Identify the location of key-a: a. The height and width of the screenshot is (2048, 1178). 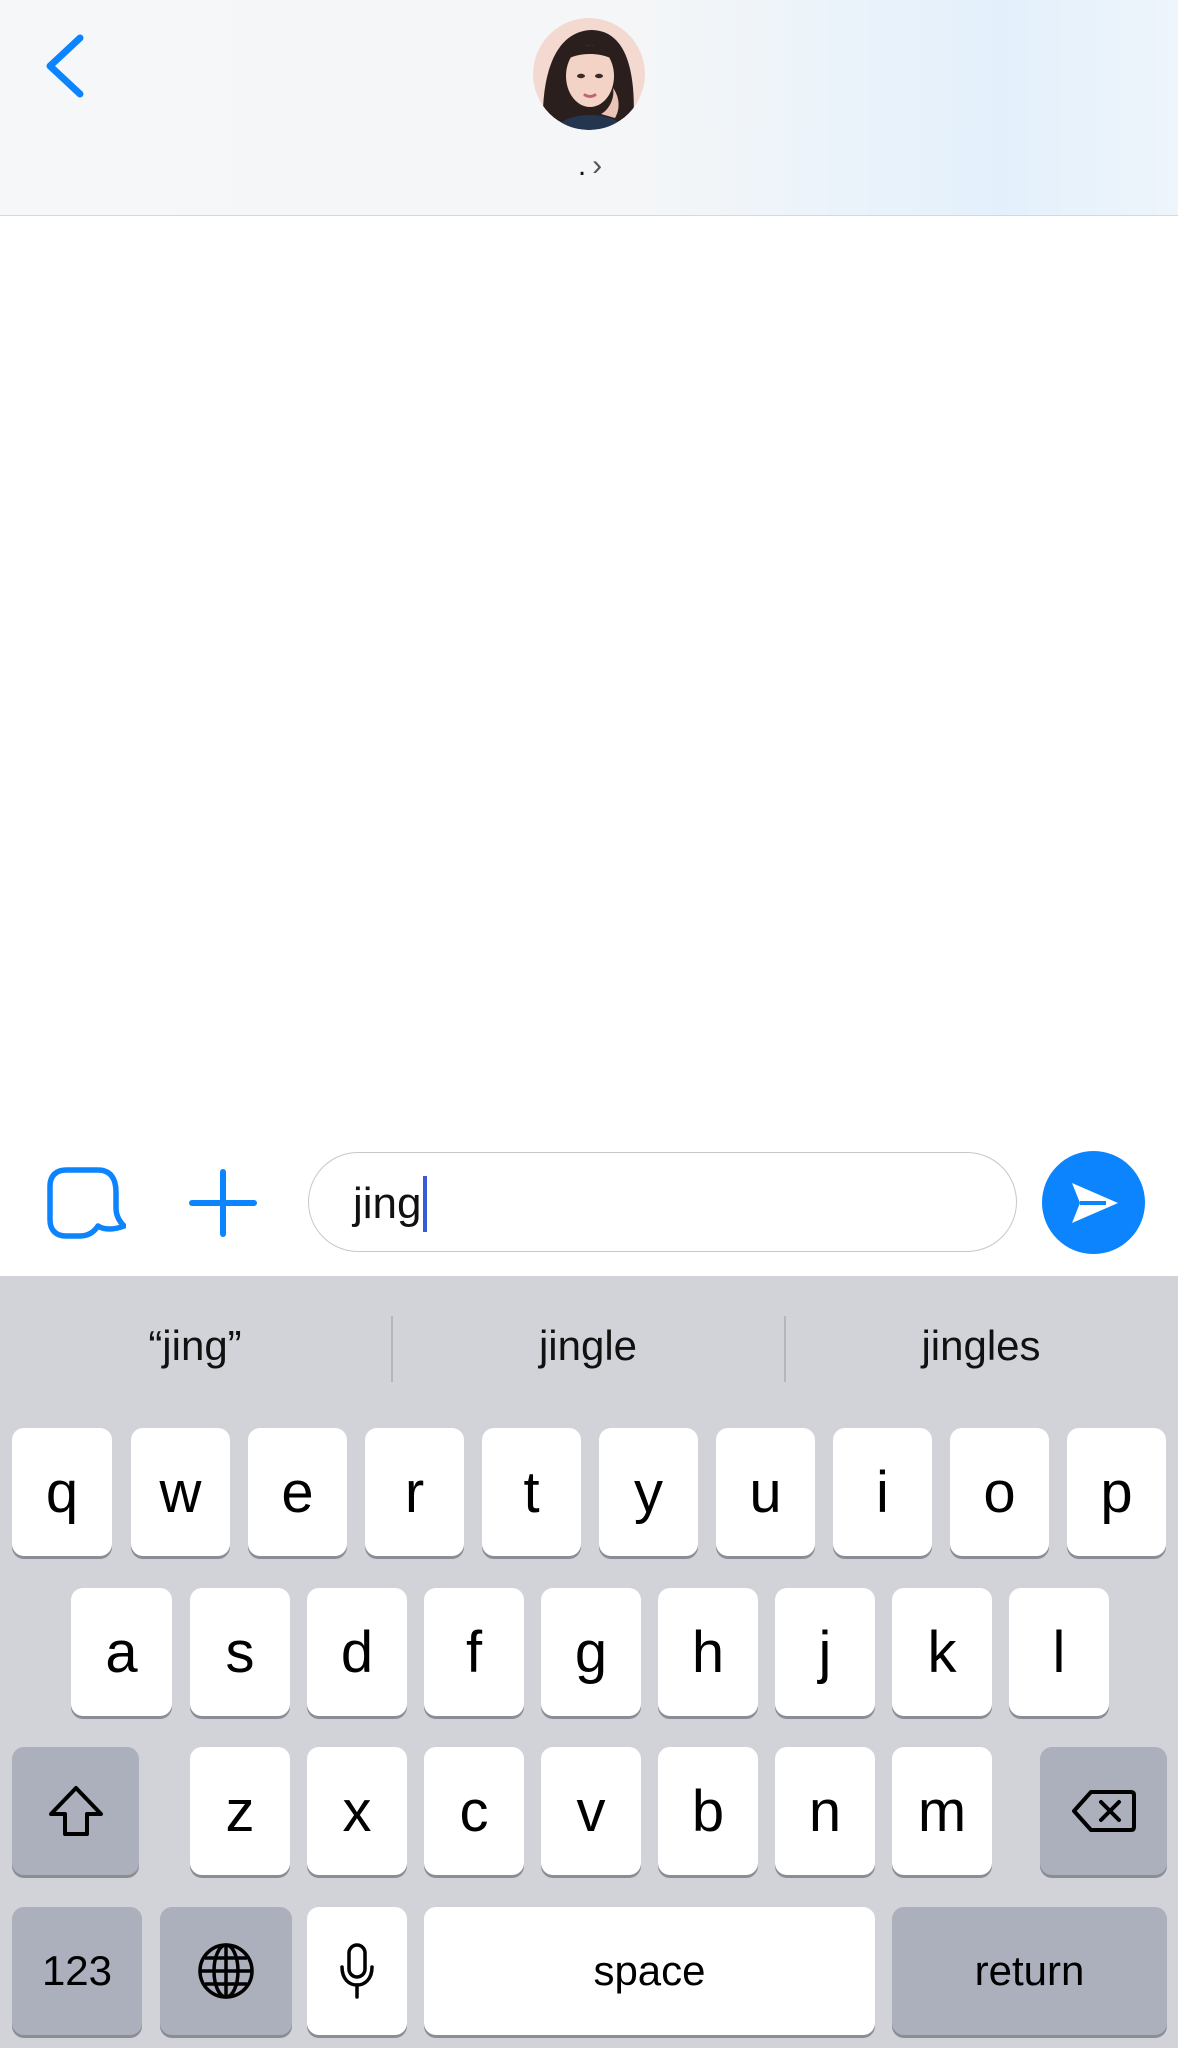
(121, 1652).